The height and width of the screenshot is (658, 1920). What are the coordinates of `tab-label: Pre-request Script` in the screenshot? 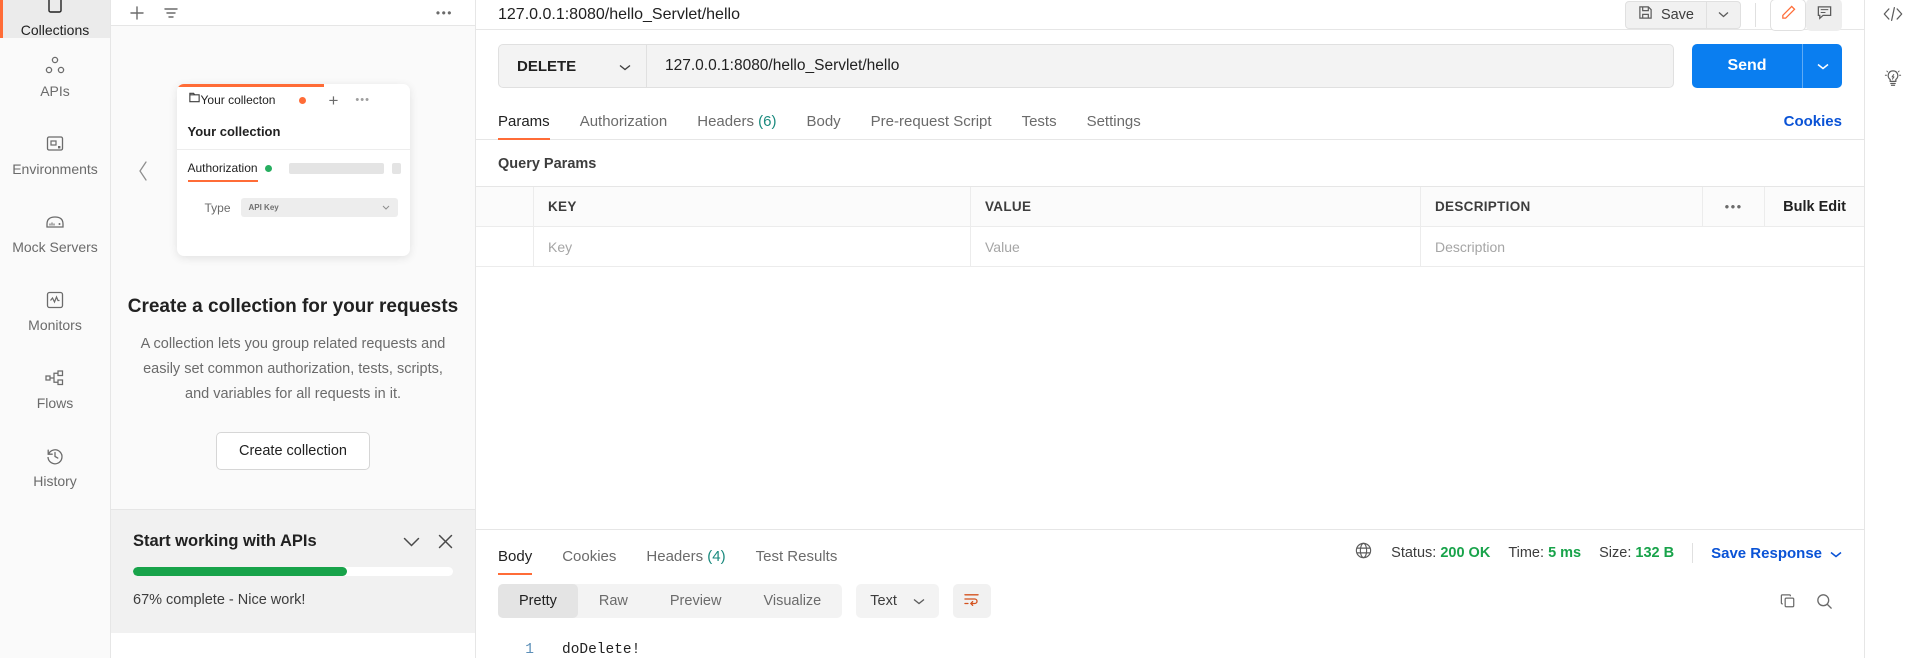 It's located at (931, 121).